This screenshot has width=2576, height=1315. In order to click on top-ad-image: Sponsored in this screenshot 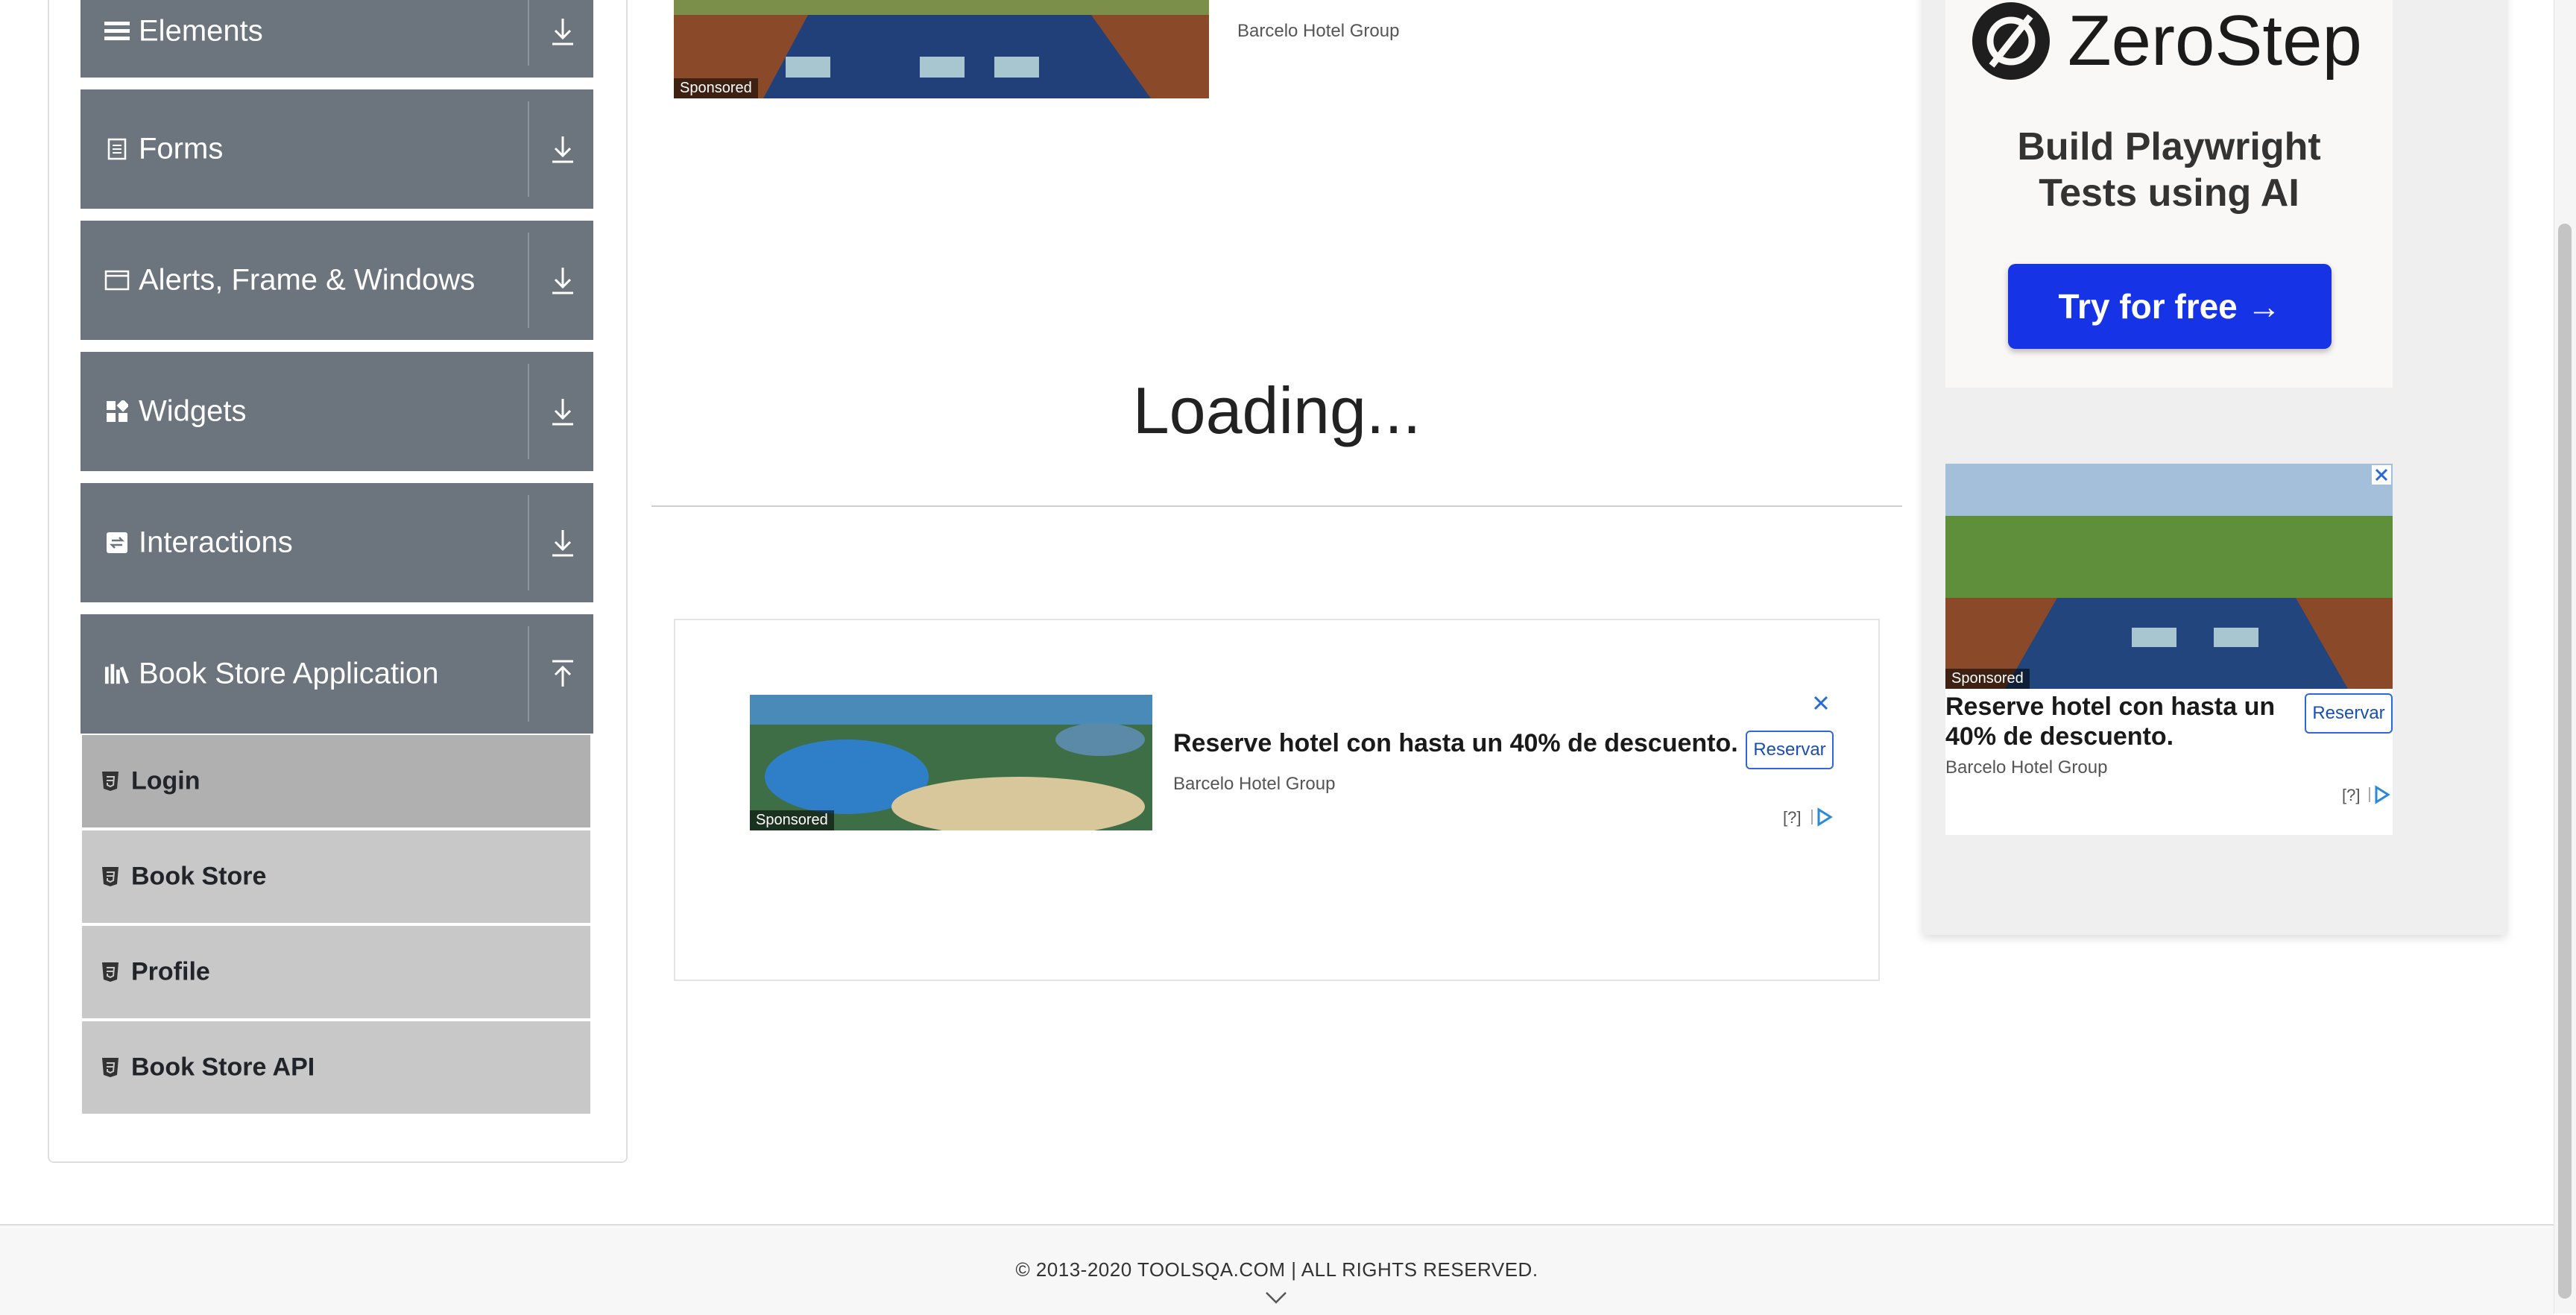, I will do `click(941, 49)`.